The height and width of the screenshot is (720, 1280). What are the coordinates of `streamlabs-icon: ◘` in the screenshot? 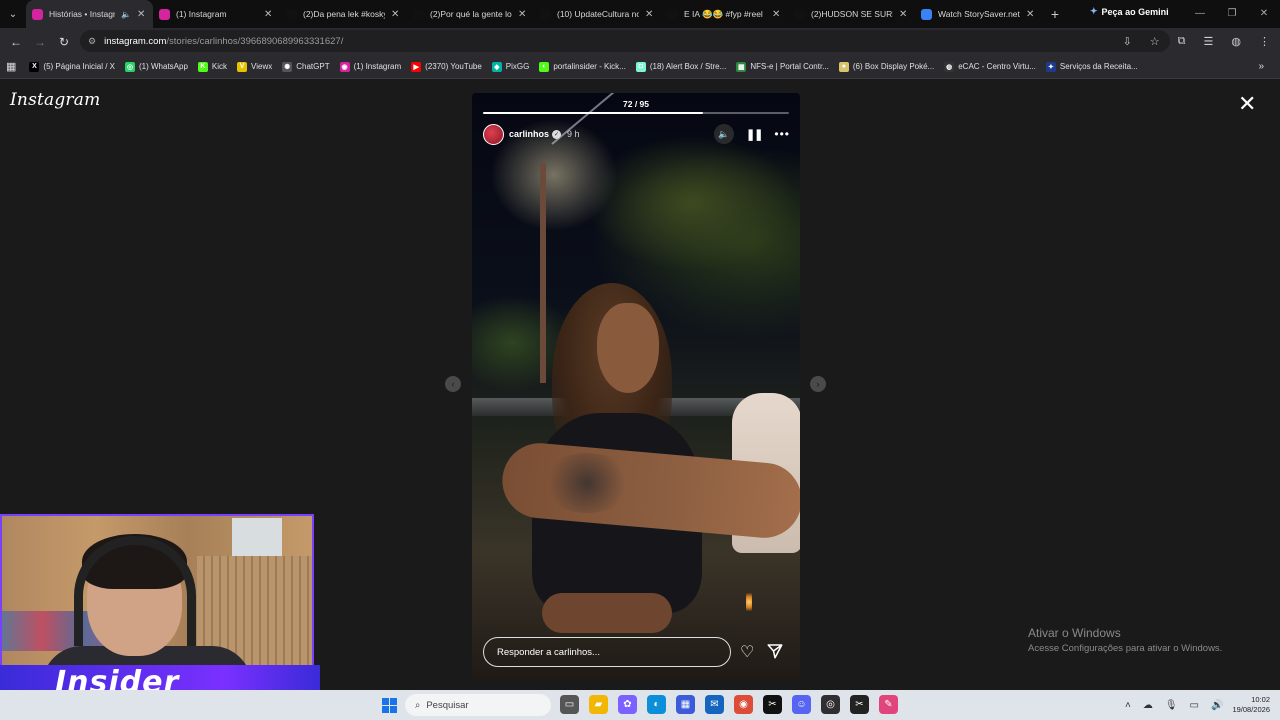 It's located at (640, 66).